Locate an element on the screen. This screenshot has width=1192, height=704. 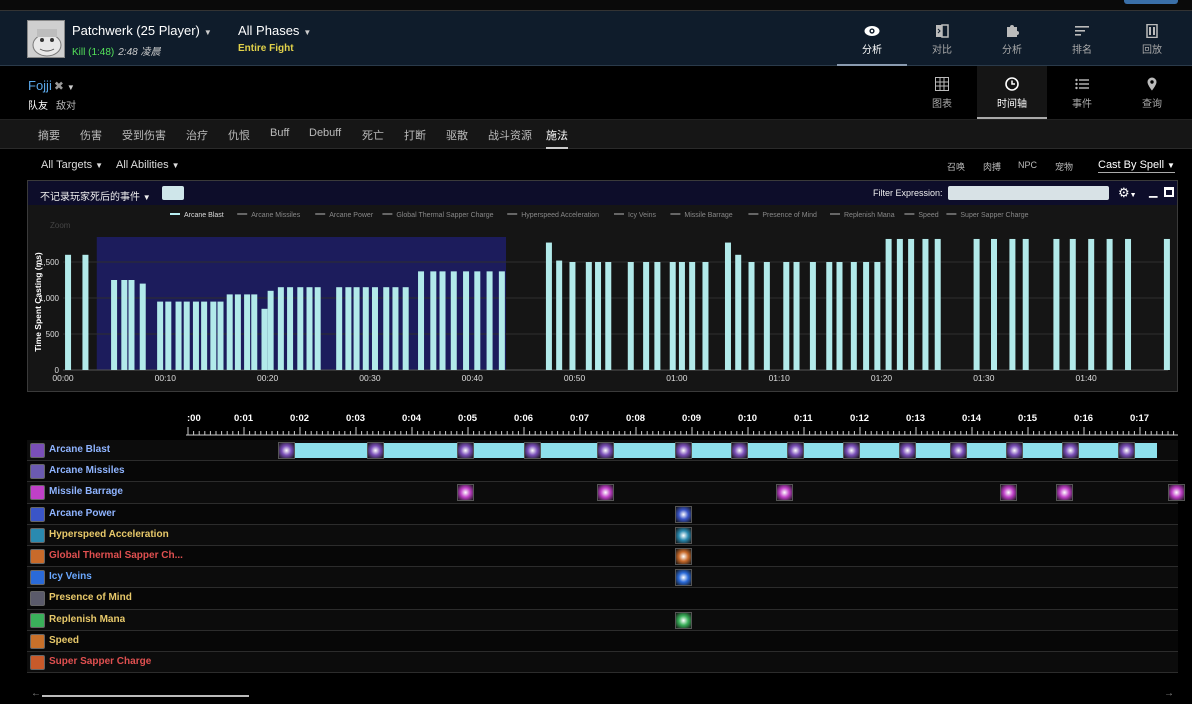
filter-npc: NPC is located at coordinates (1027, 165).